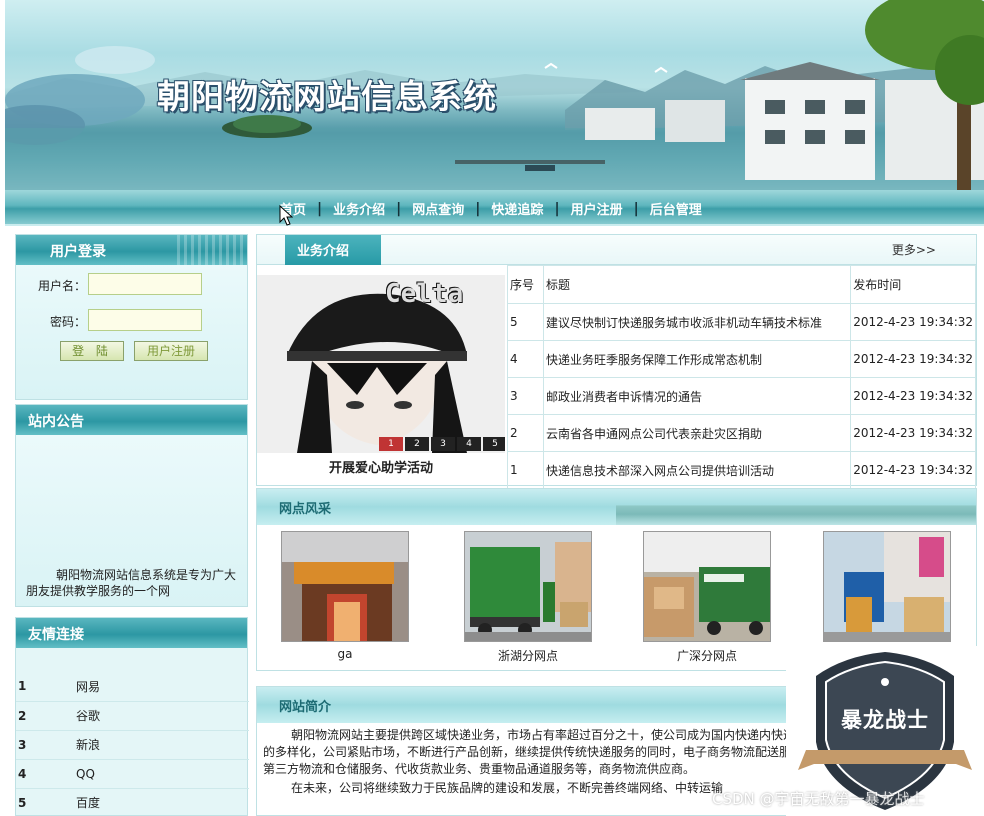 This screenshot has height=816, width=984. I want to click on username-input, so click(145, 284).